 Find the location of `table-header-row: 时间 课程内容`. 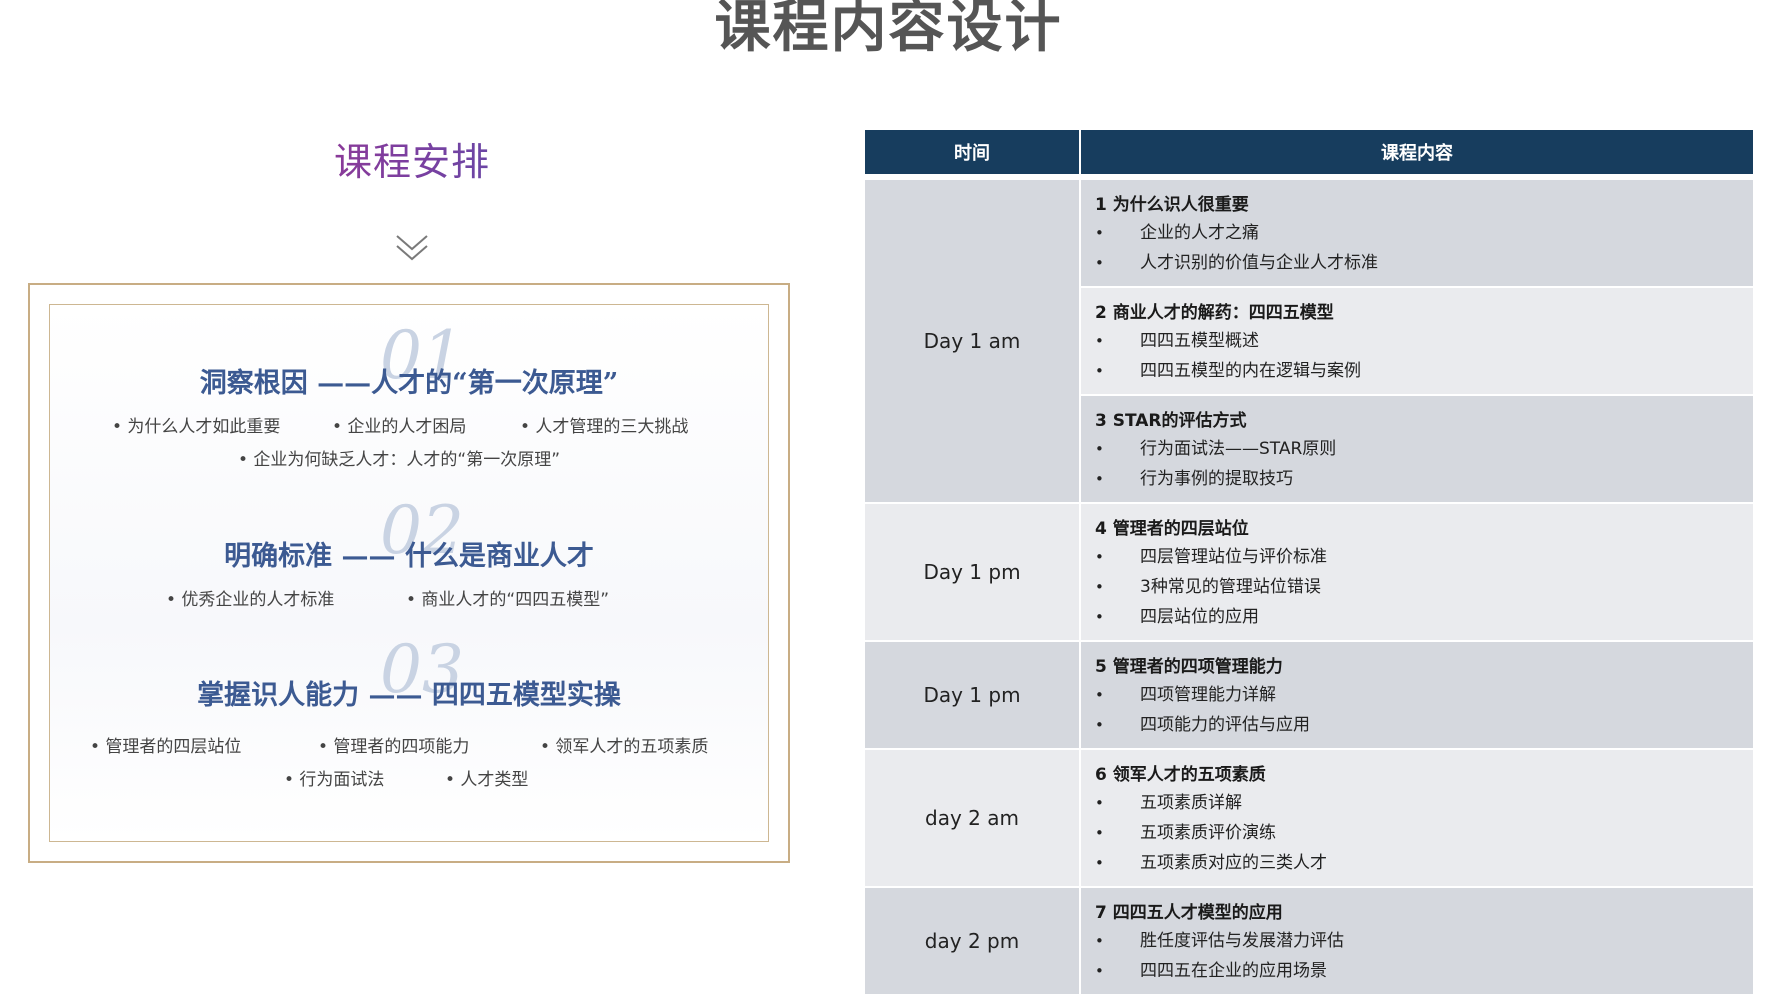

table-header-row: 时间 课程内容 is located at coordinates (1309, 155).